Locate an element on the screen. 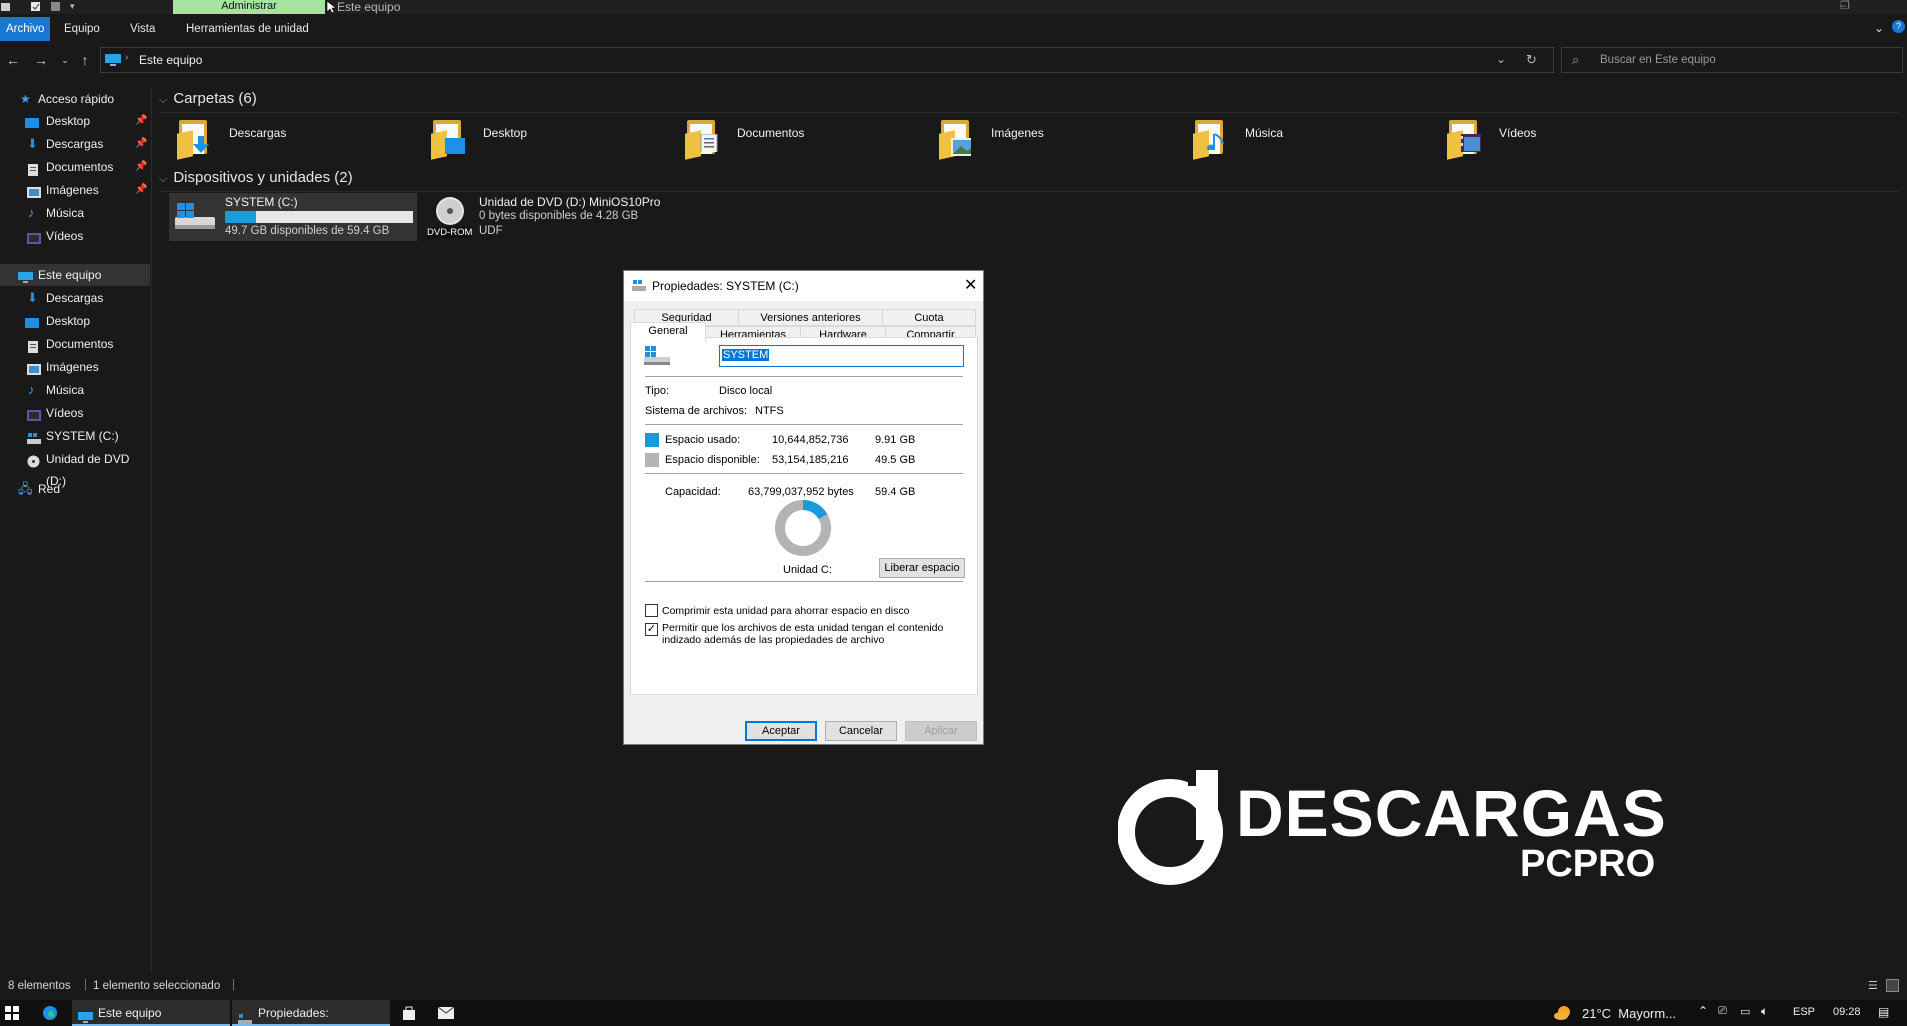 The image size is (1907, 1026). sidebar-item-descargas: ⬇ Descargas 📌 is located at coordinates (75, 144).